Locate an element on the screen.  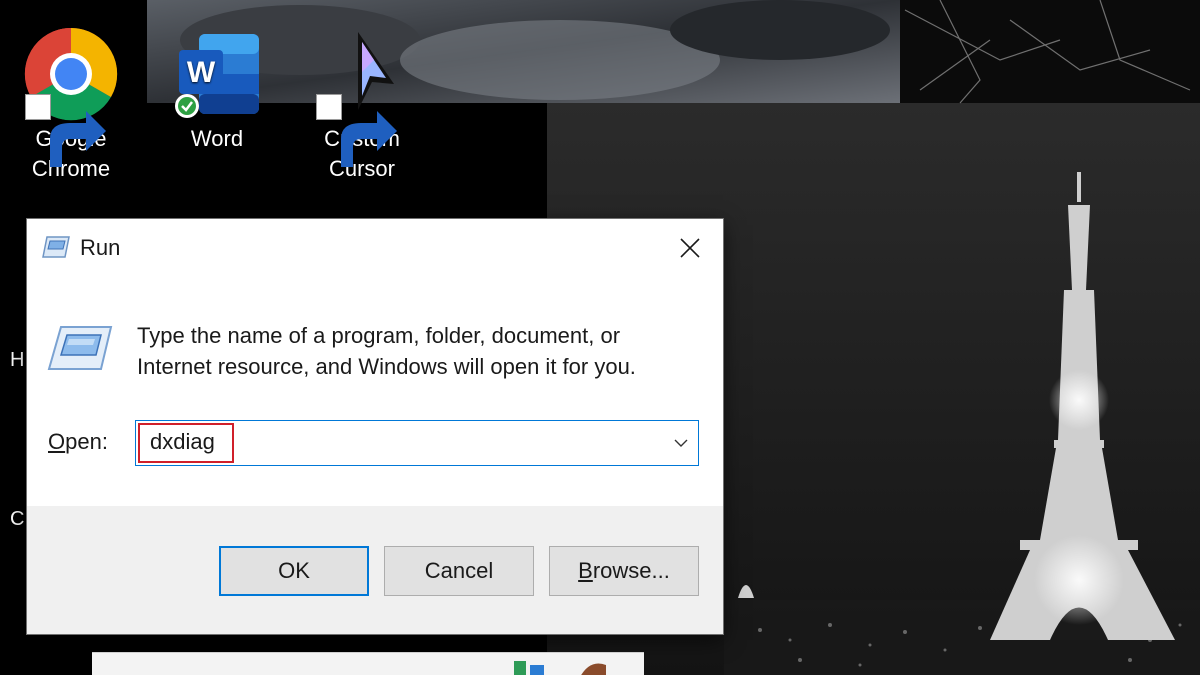
desktop-icon-label: Word is located at coordinates (217, 138).